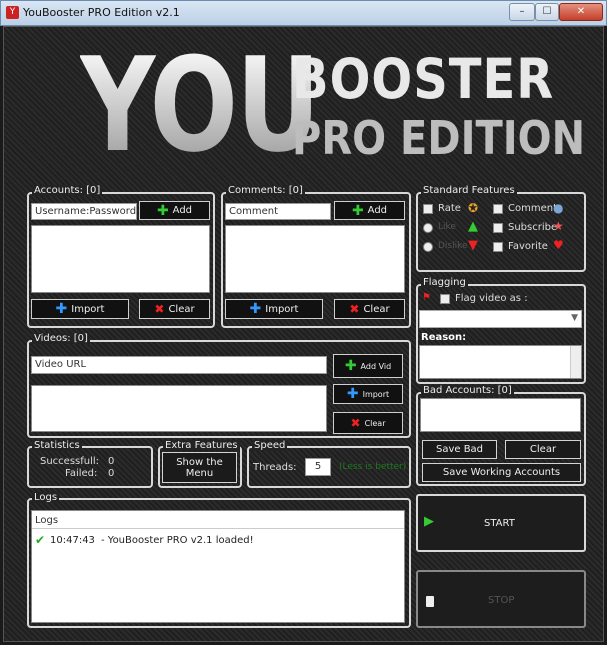  What do you see at coordinates (275, 467) in the screenshot?
I see `threads-label: Threads:` at bounding box center [275, 467].